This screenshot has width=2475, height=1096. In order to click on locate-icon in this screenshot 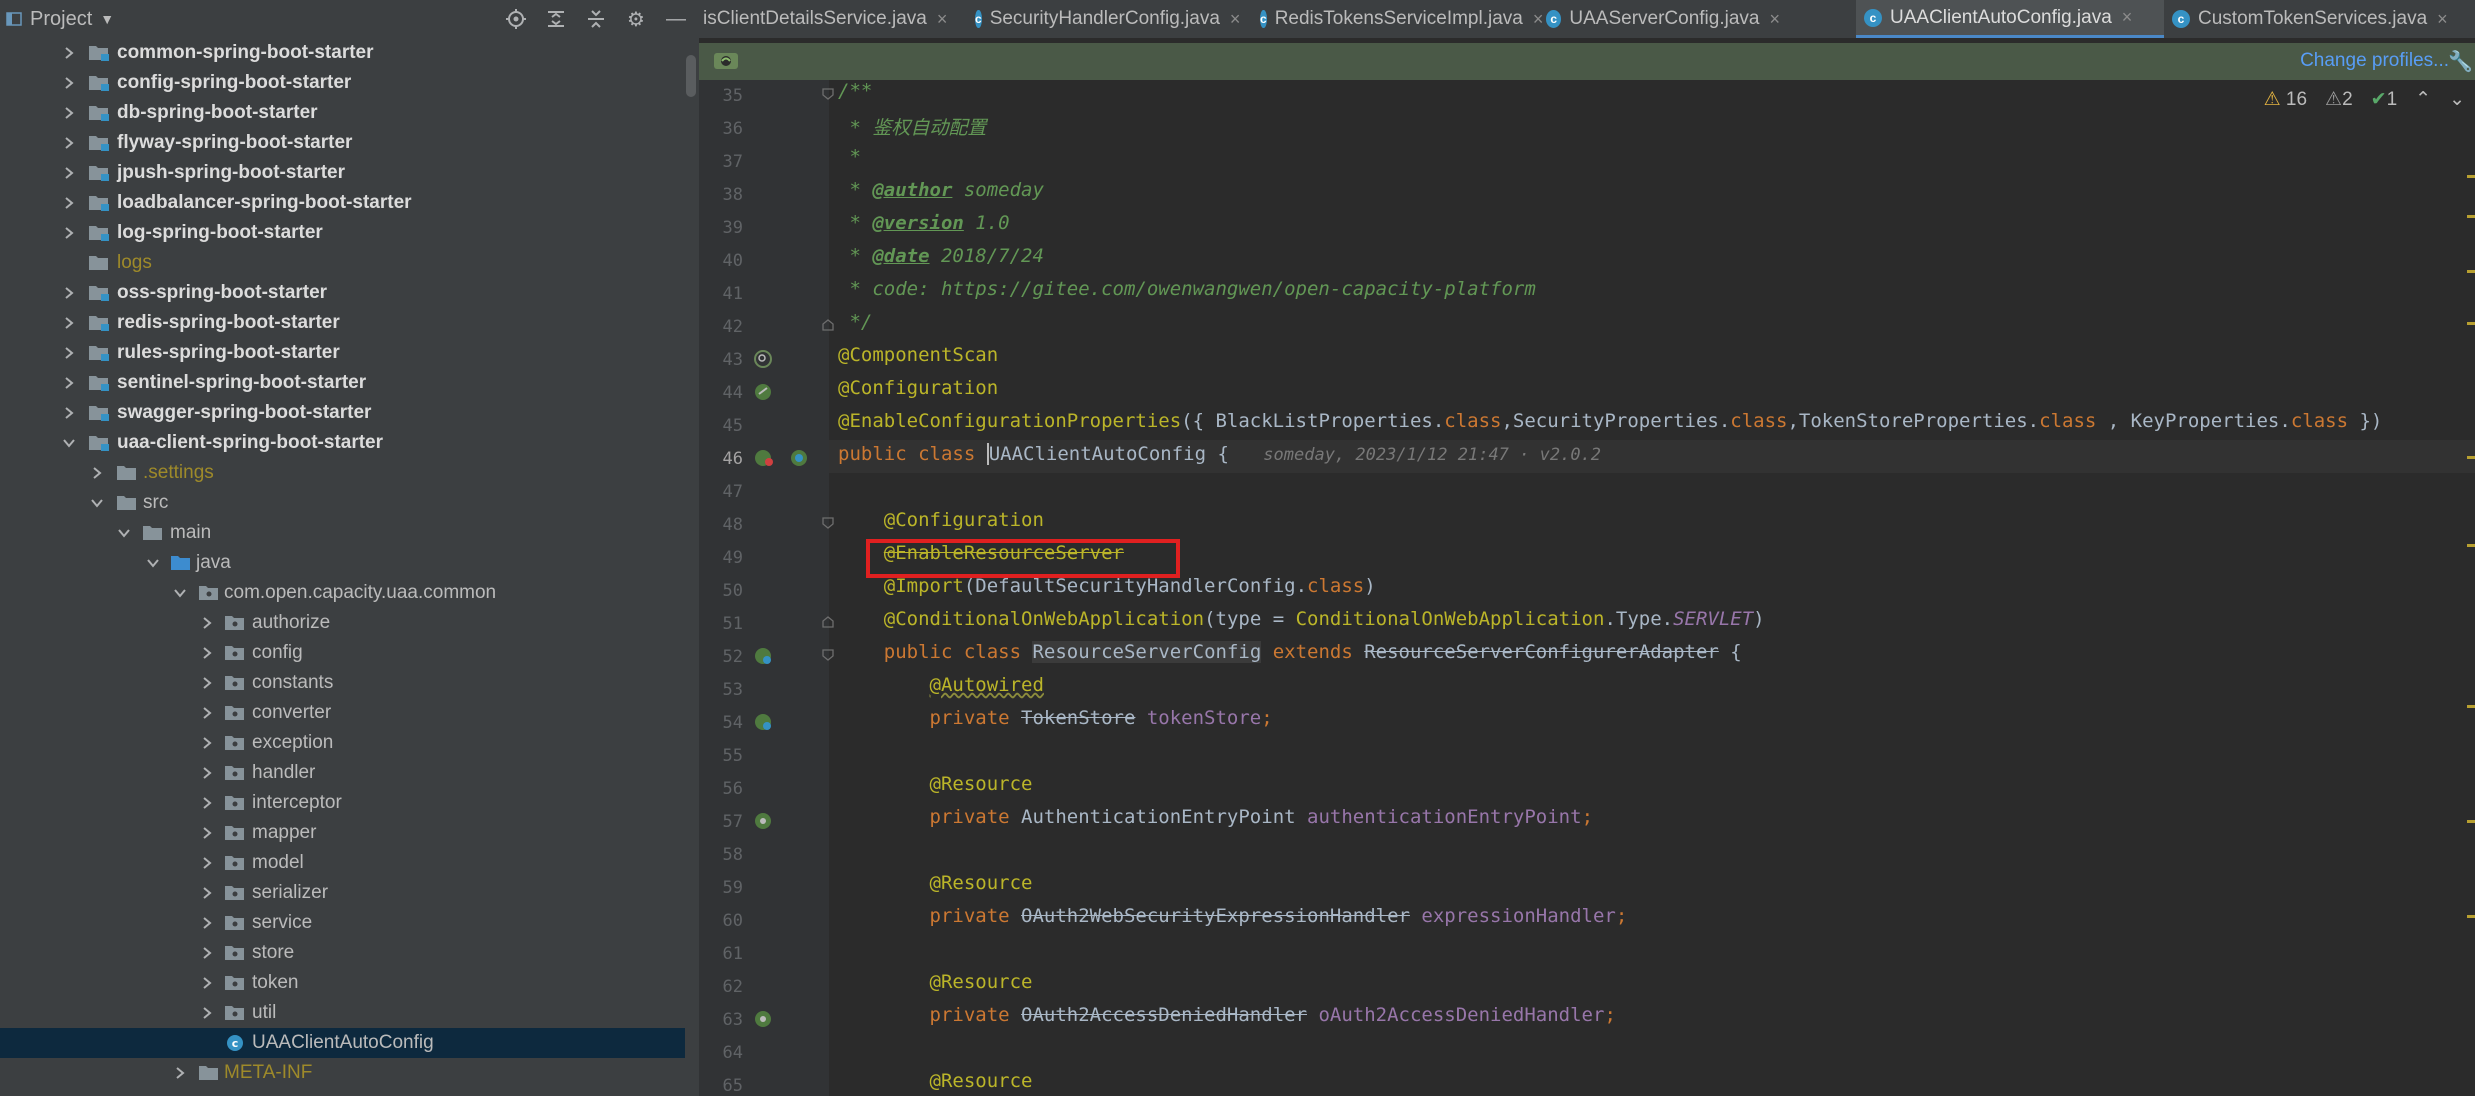, I will do `click(516, 19)`.